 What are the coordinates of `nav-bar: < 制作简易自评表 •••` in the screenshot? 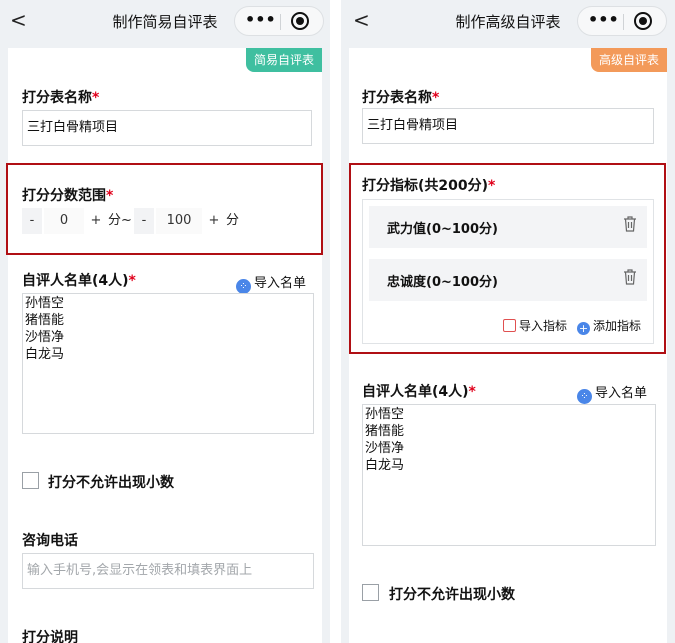 It's located at (165, 21).